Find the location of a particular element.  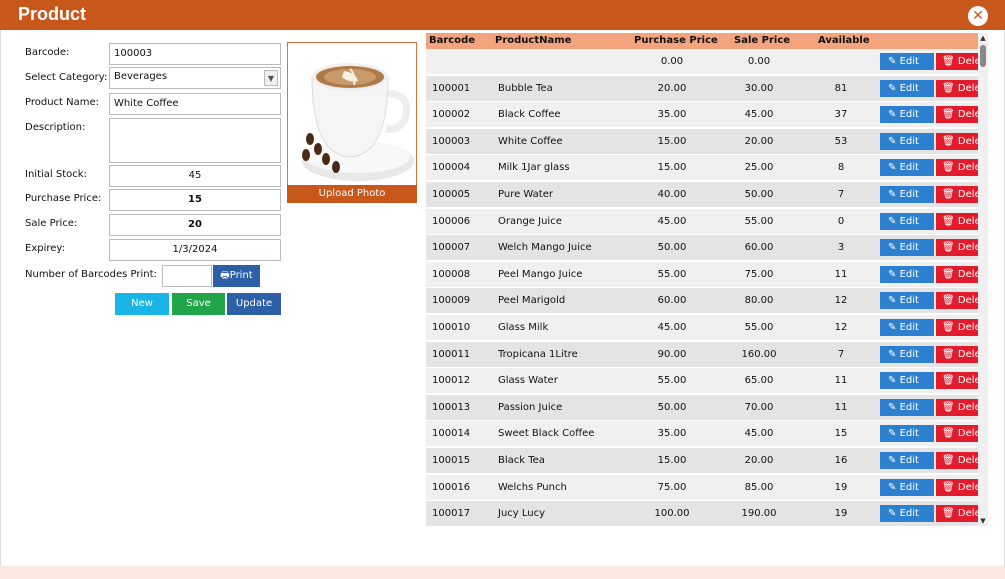

update-button: Update is located at coordinates (254, 304).